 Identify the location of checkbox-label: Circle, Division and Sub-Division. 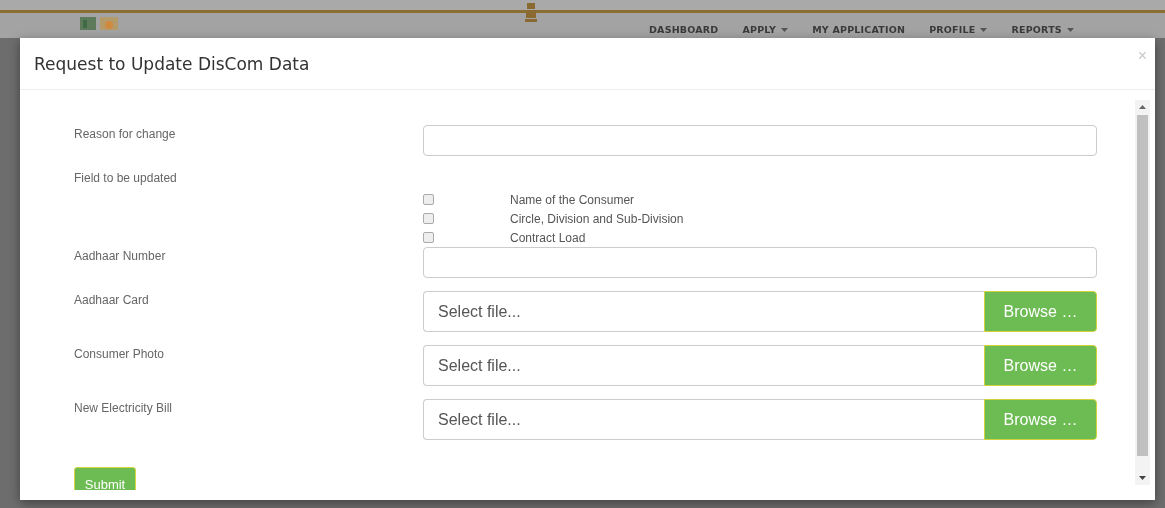
(597, 218).